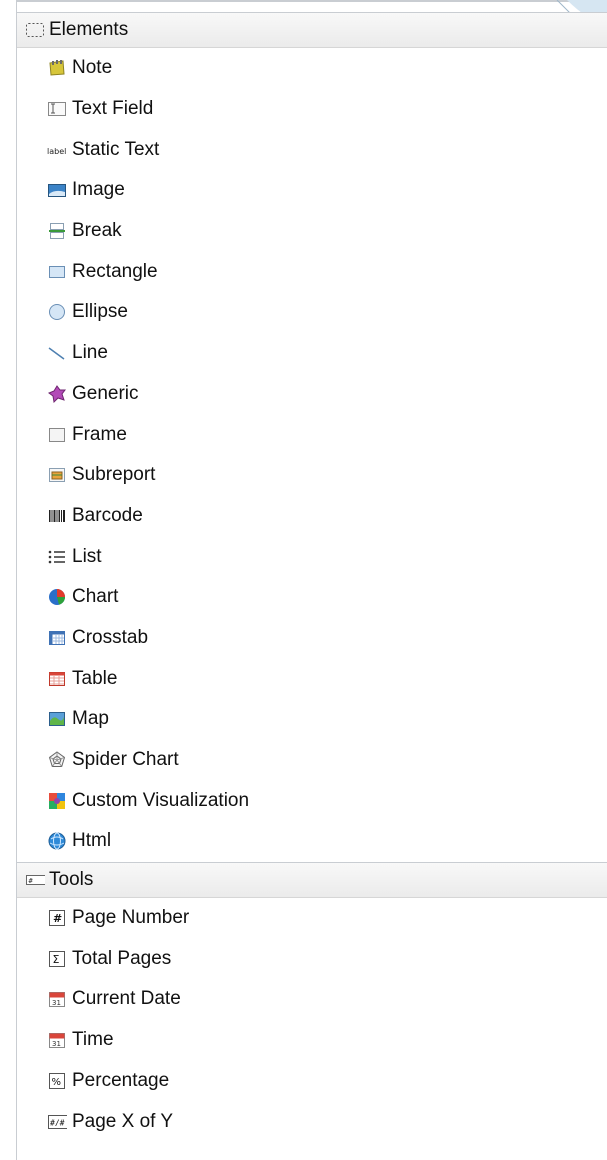  Describe the element at coordinates (312, 394) in the screenshot. I see `palette-item-generic: Generic` at that location.